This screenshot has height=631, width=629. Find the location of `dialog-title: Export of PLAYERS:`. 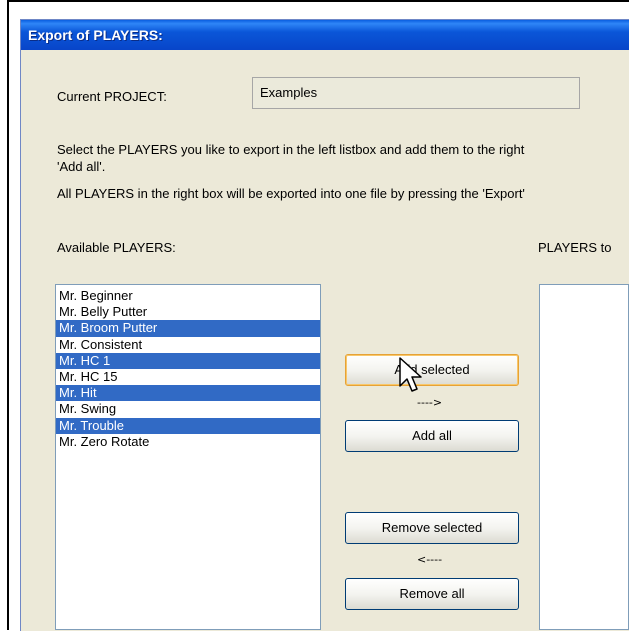

dialog-title: Export of PLAYERS: is located at coordinates (95, 35).